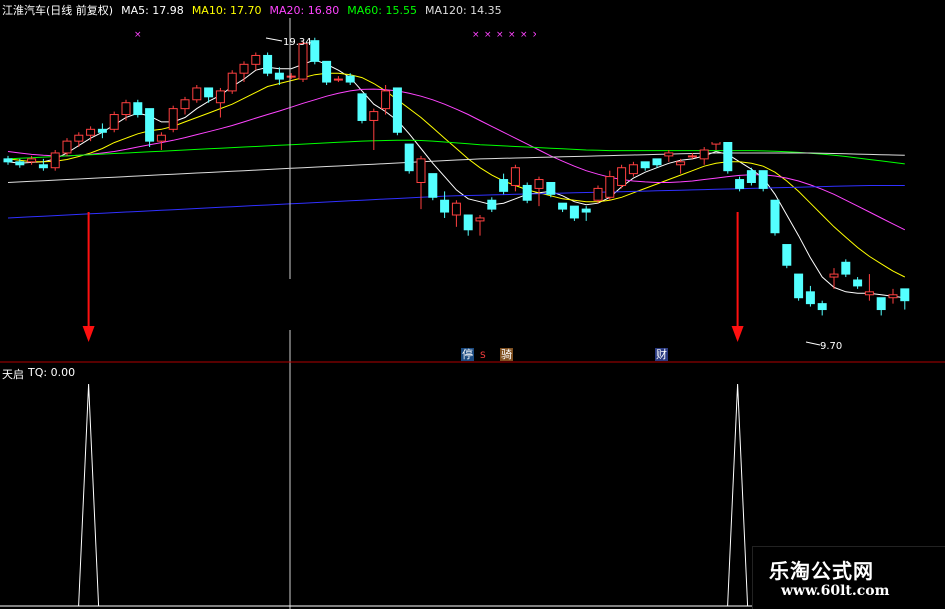 This screenshot has width=945, height=609. Describe the element at coordinates (13, 374) in the screenshot. I see `indicator-name: 天启` at that location.